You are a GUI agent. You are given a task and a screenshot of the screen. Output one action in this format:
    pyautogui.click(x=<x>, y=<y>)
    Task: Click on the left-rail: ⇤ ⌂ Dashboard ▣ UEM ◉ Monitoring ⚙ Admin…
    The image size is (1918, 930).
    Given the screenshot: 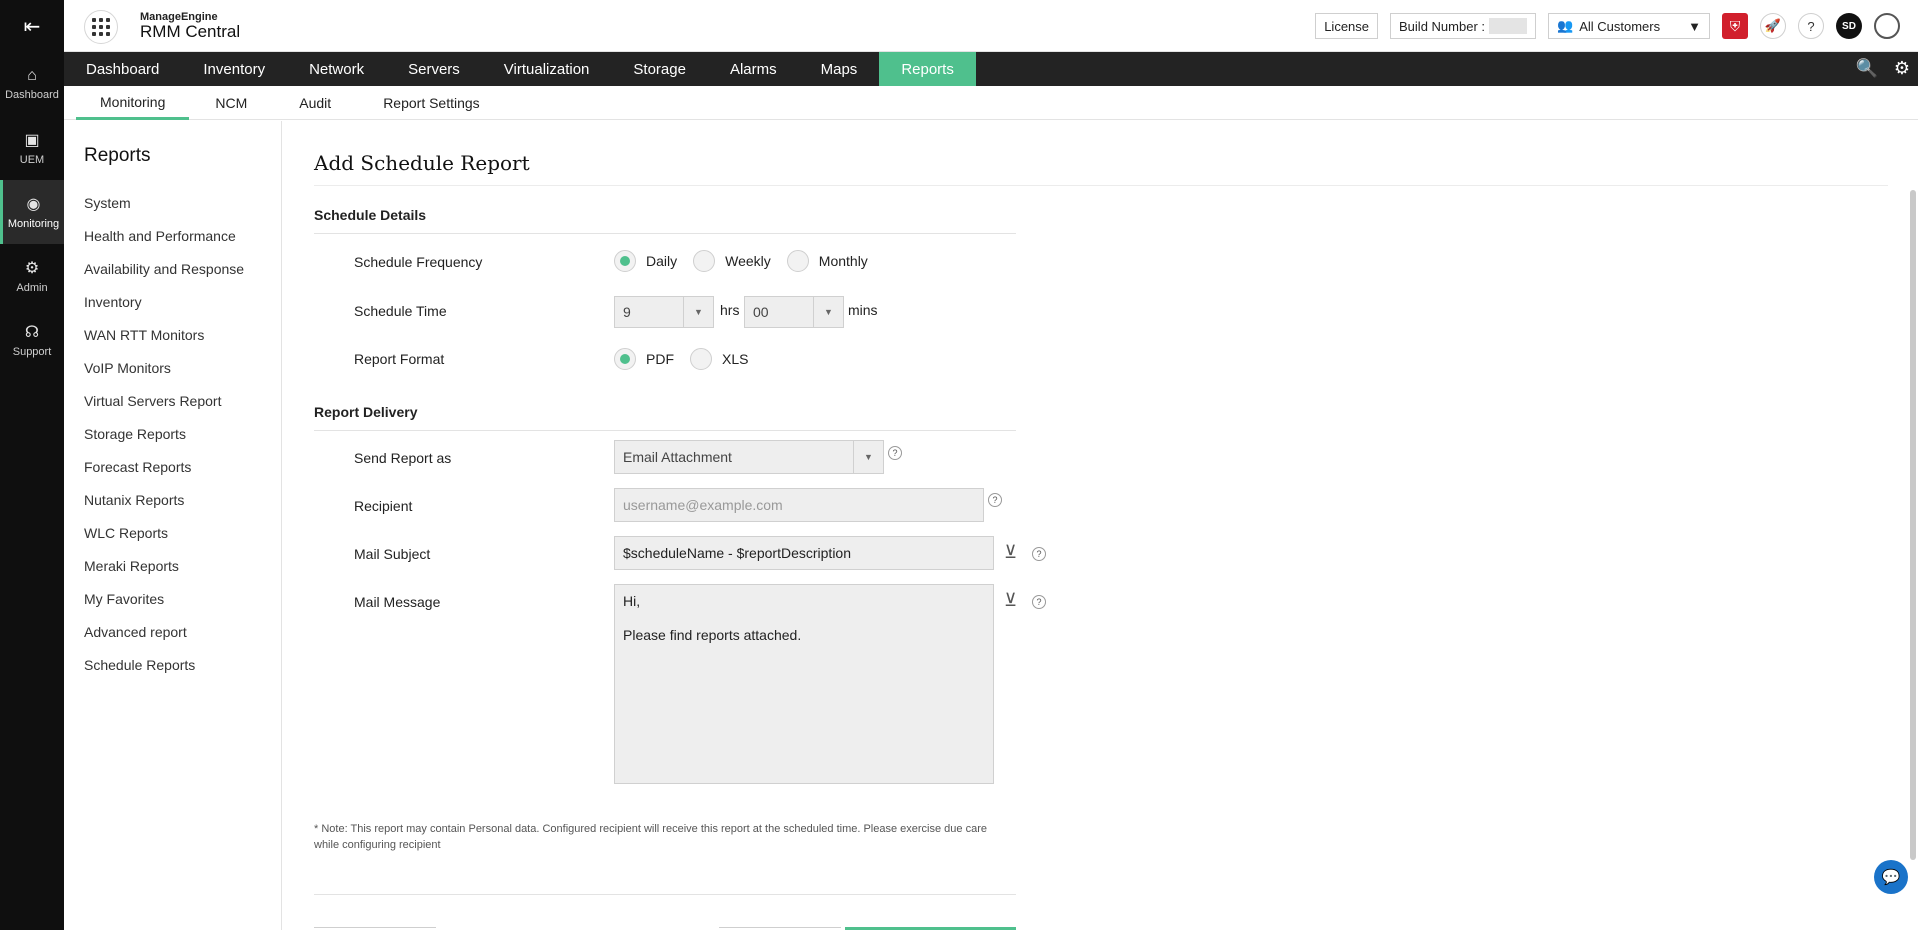 What is the action you would take?
    pyautogui.click(x=32, y=465)
    